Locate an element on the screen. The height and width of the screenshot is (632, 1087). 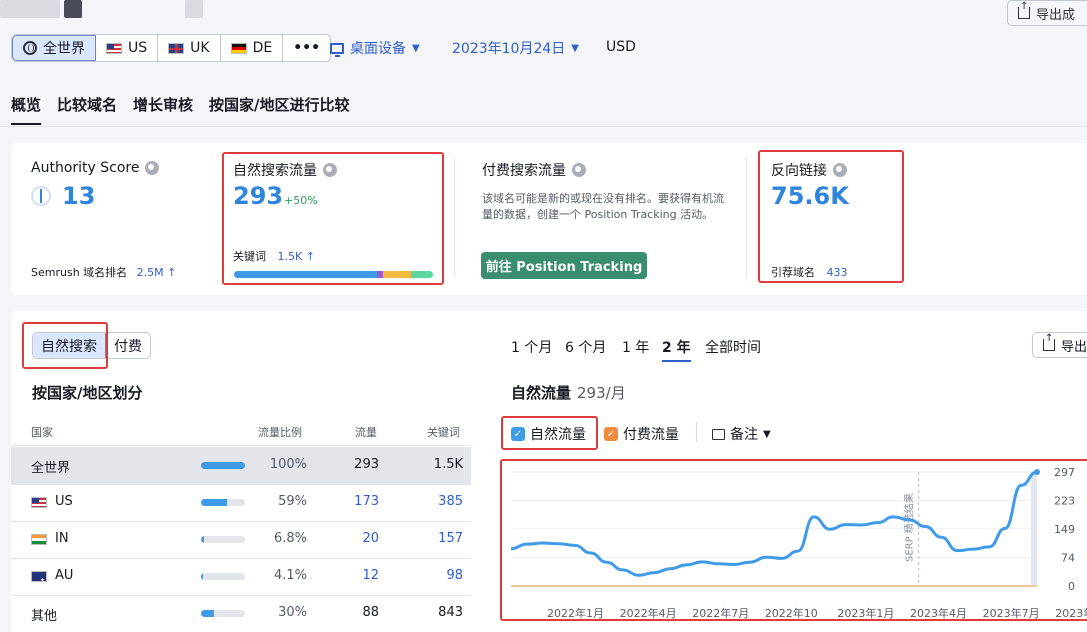
authority-score-title: Authority Score is located at coordinates (95, 168).